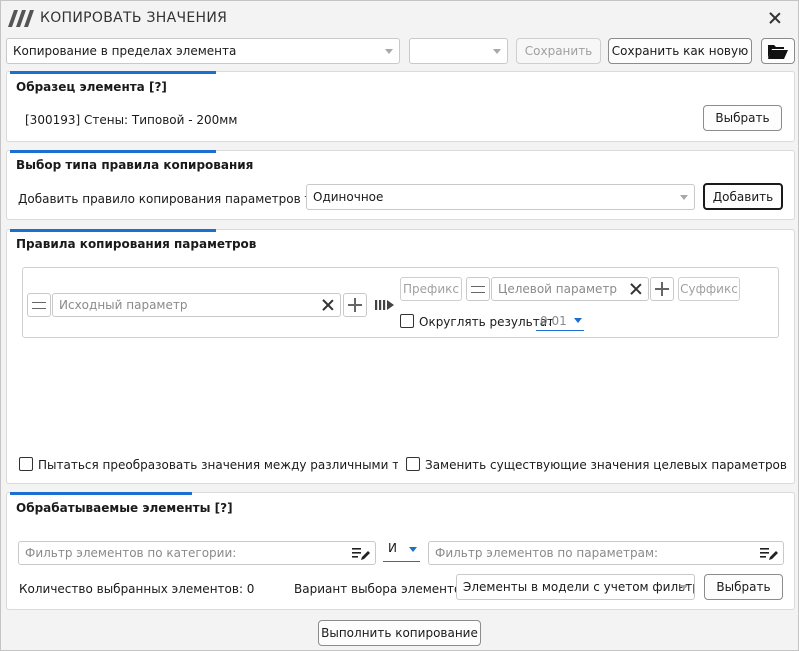  What do you see at coordinates (91, 87) in the screenshot?
I see `panel-title: Образец элемента [?]` at bounding box center [91, 87].